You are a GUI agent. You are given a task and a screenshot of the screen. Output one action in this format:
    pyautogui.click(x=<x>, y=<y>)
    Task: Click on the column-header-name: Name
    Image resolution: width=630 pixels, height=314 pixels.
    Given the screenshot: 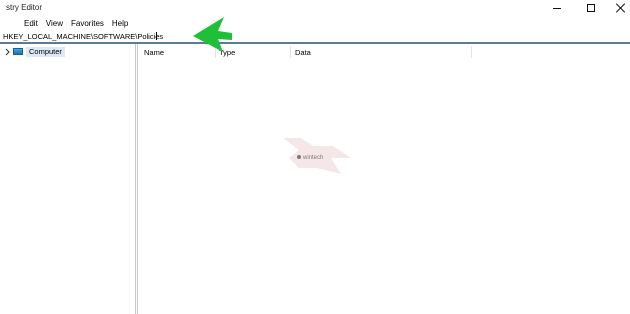 What is the action you would take?
    pyautogui.click(x=154, y=52)
    